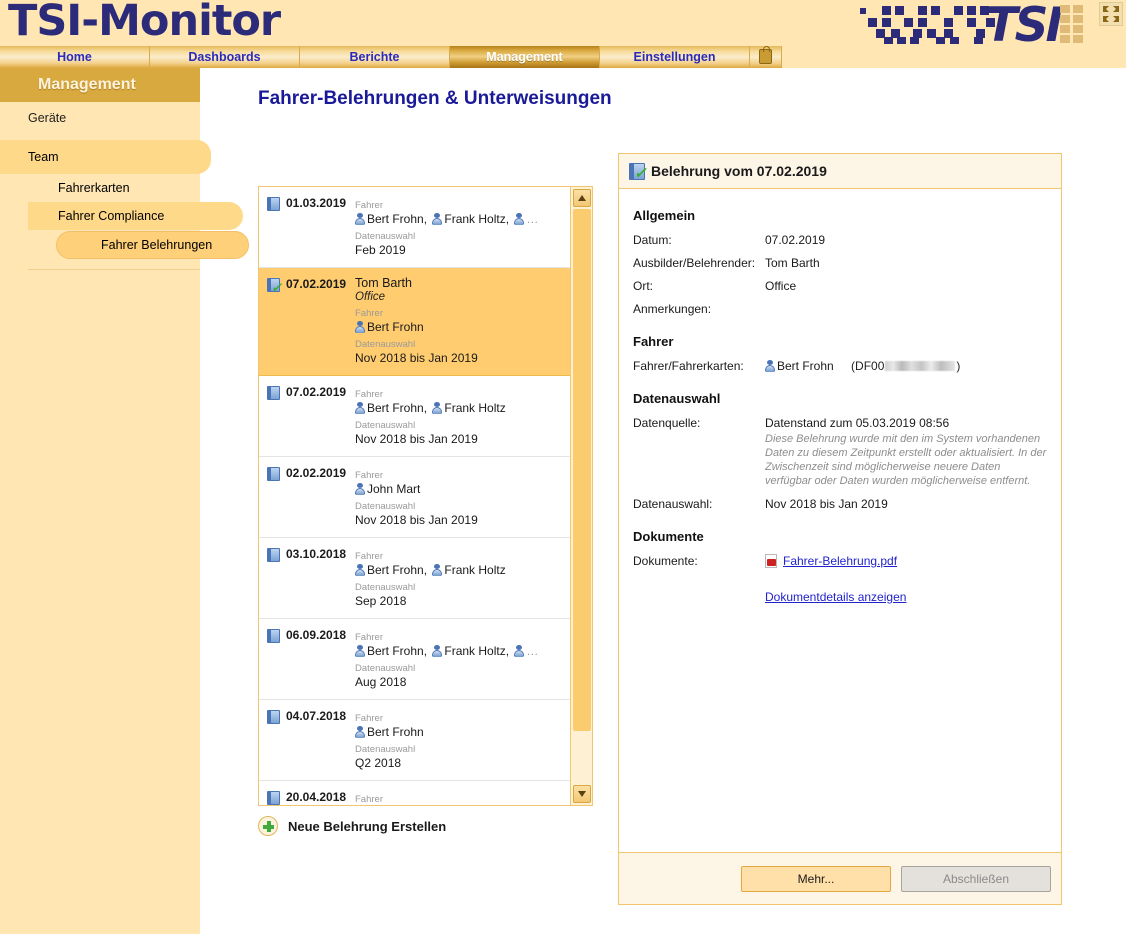 The image size is (1126, 934). I want to click on plus-icon, so click(268, 826).